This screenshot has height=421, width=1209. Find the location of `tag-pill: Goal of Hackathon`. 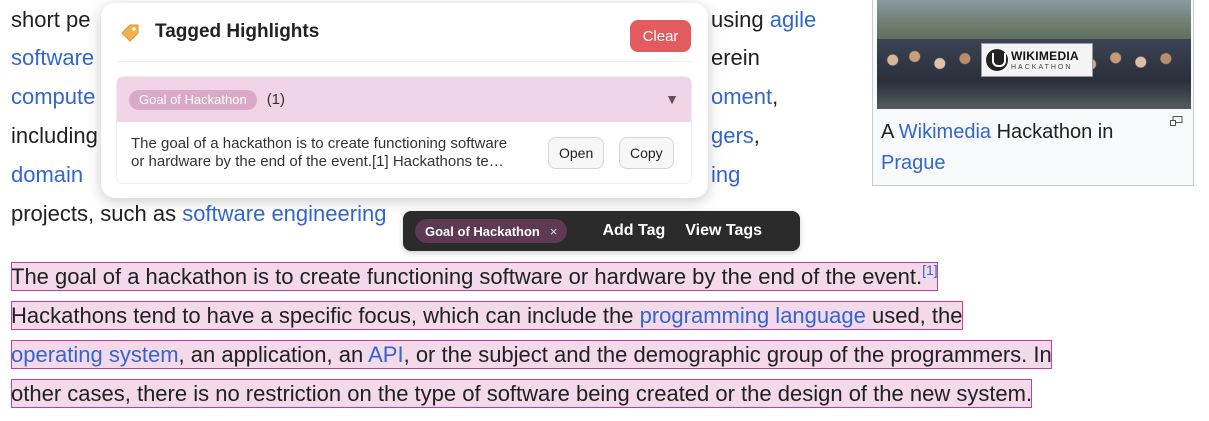

tag-pill: Goal of Hackathon is located at coordinates (193, 99).